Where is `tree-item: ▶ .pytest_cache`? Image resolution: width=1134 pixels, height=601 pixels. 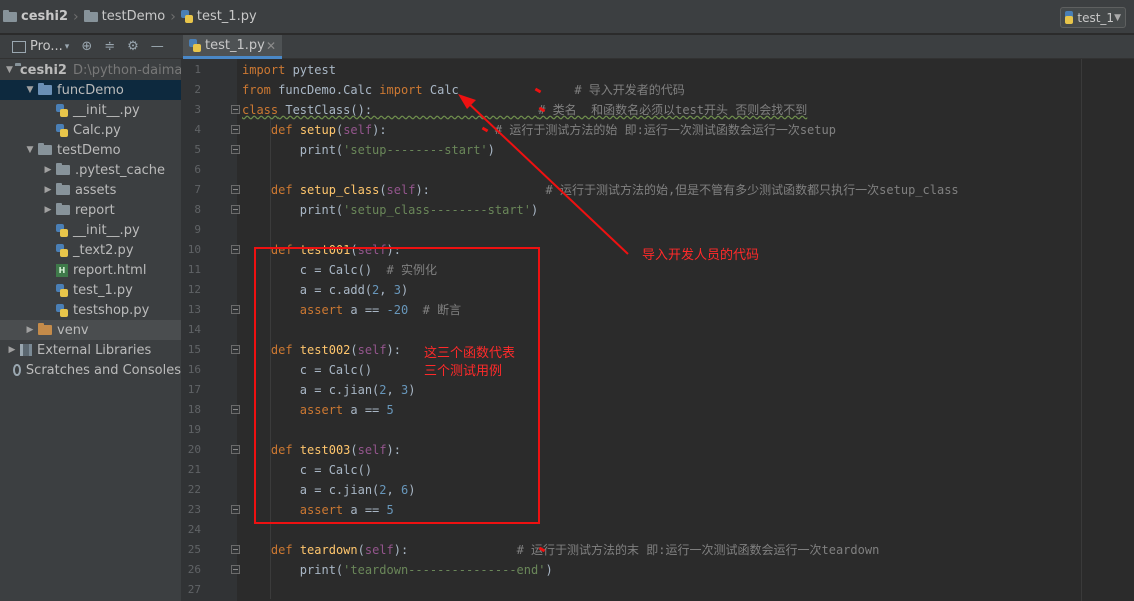
tree-item: ▶ .pytest_cache is located at coordinates (90, 170).